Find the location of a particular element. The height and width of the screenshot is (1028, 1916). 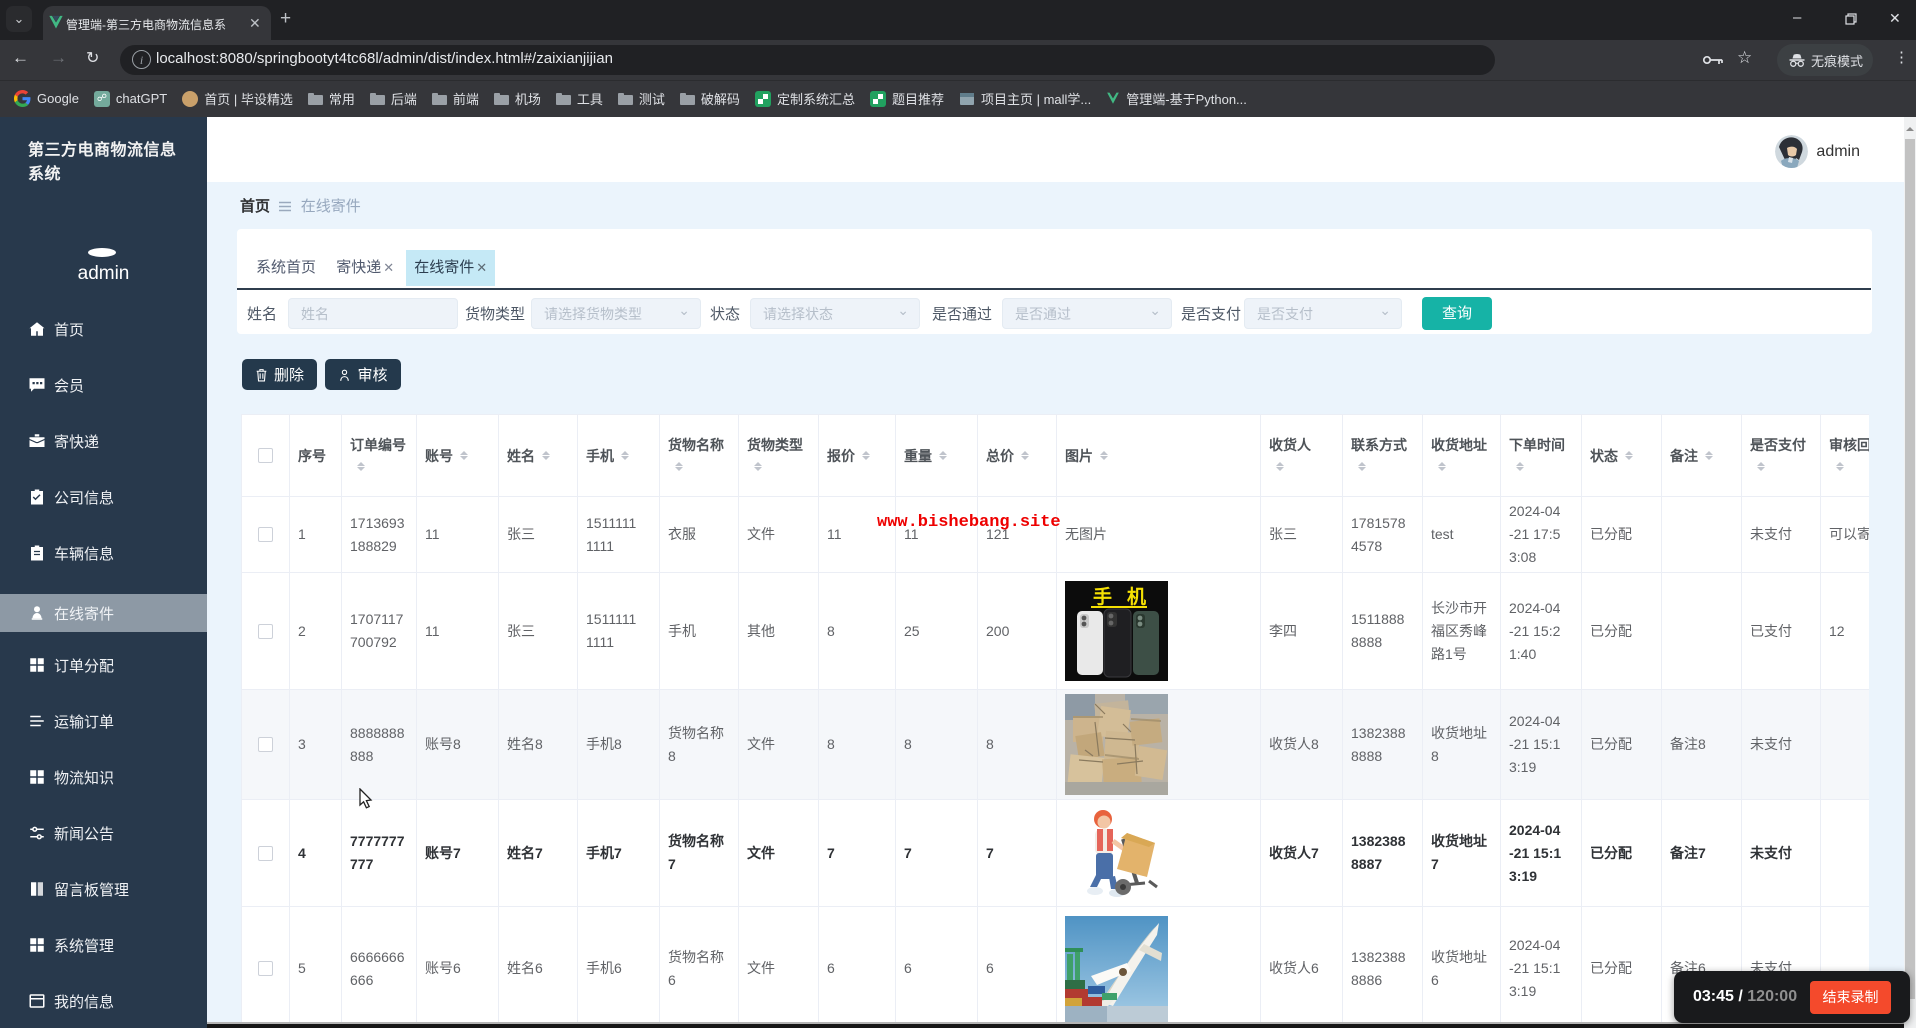

svg-text: 手 is located at coordinates (1102, 596).